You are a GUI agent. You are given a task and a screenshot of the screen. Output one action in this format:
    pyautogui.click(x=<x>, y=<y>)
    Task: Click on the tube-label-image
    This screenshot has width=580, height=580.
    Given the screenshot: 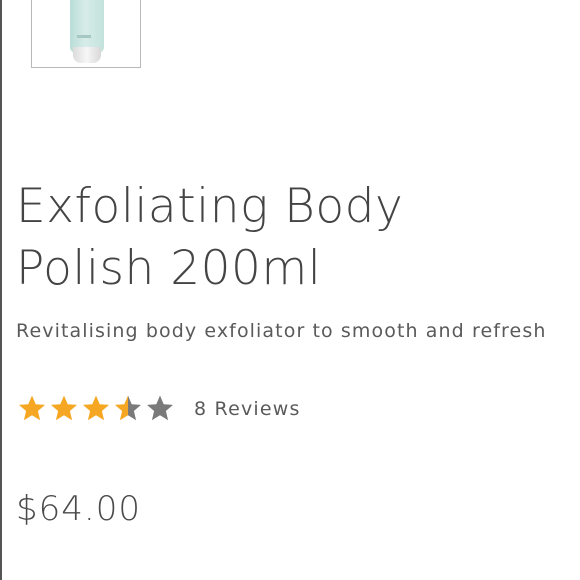 What is the action you would take?
    pyautogui.click(x=84, y=36)
    